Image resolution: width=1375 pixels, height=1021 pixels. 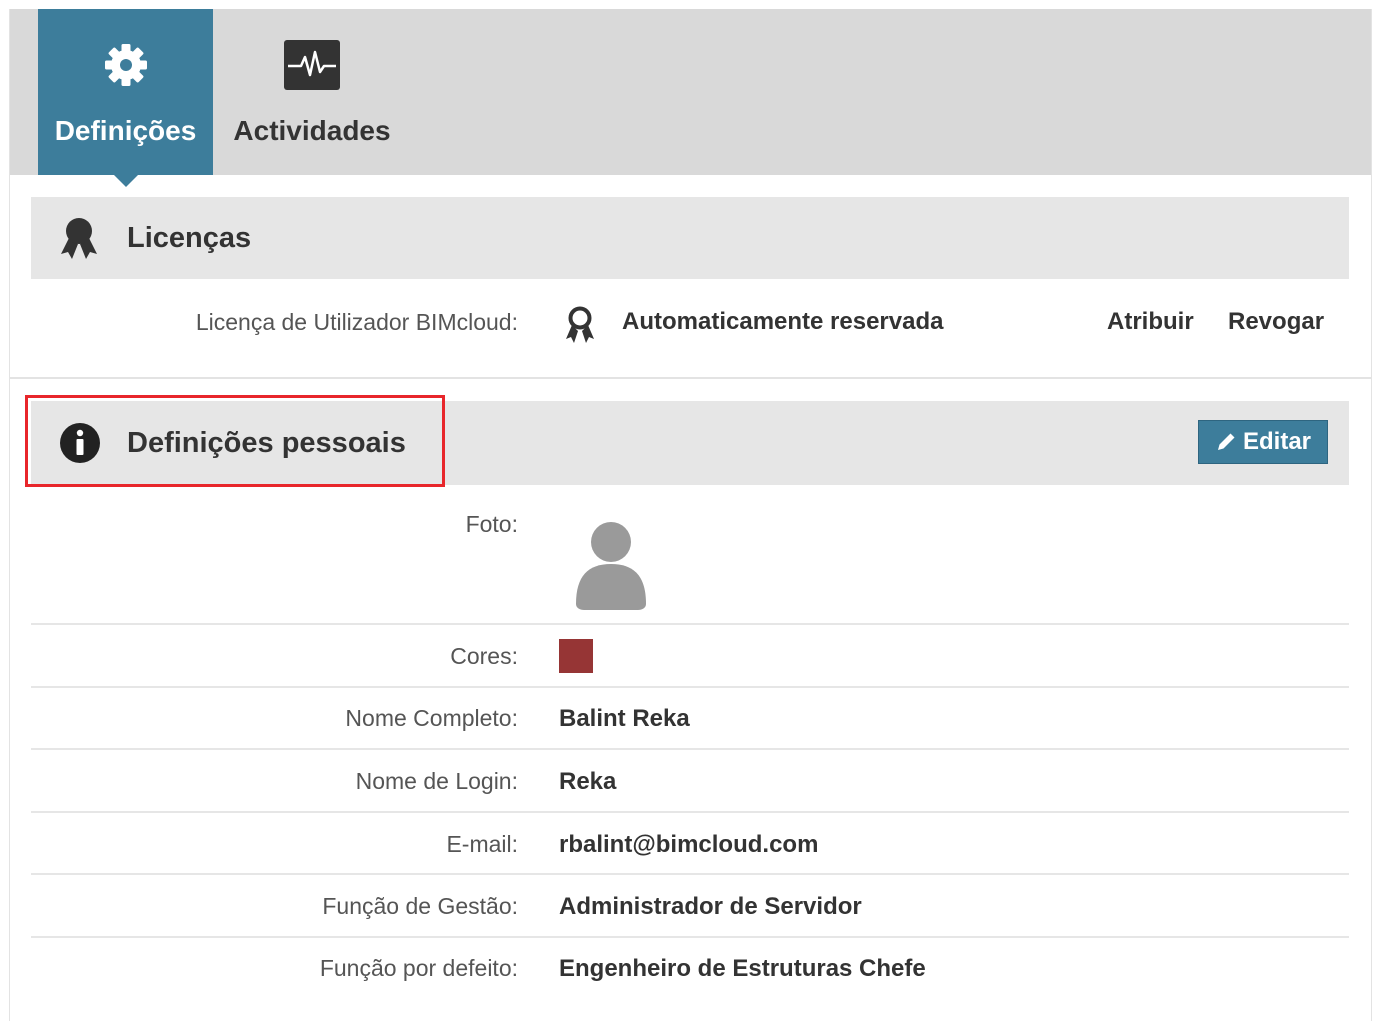 What do you see at coordinates (125, 130) in the screenshot?
I see `tab-settings-label: Definições` at bounding box center [125, 130].